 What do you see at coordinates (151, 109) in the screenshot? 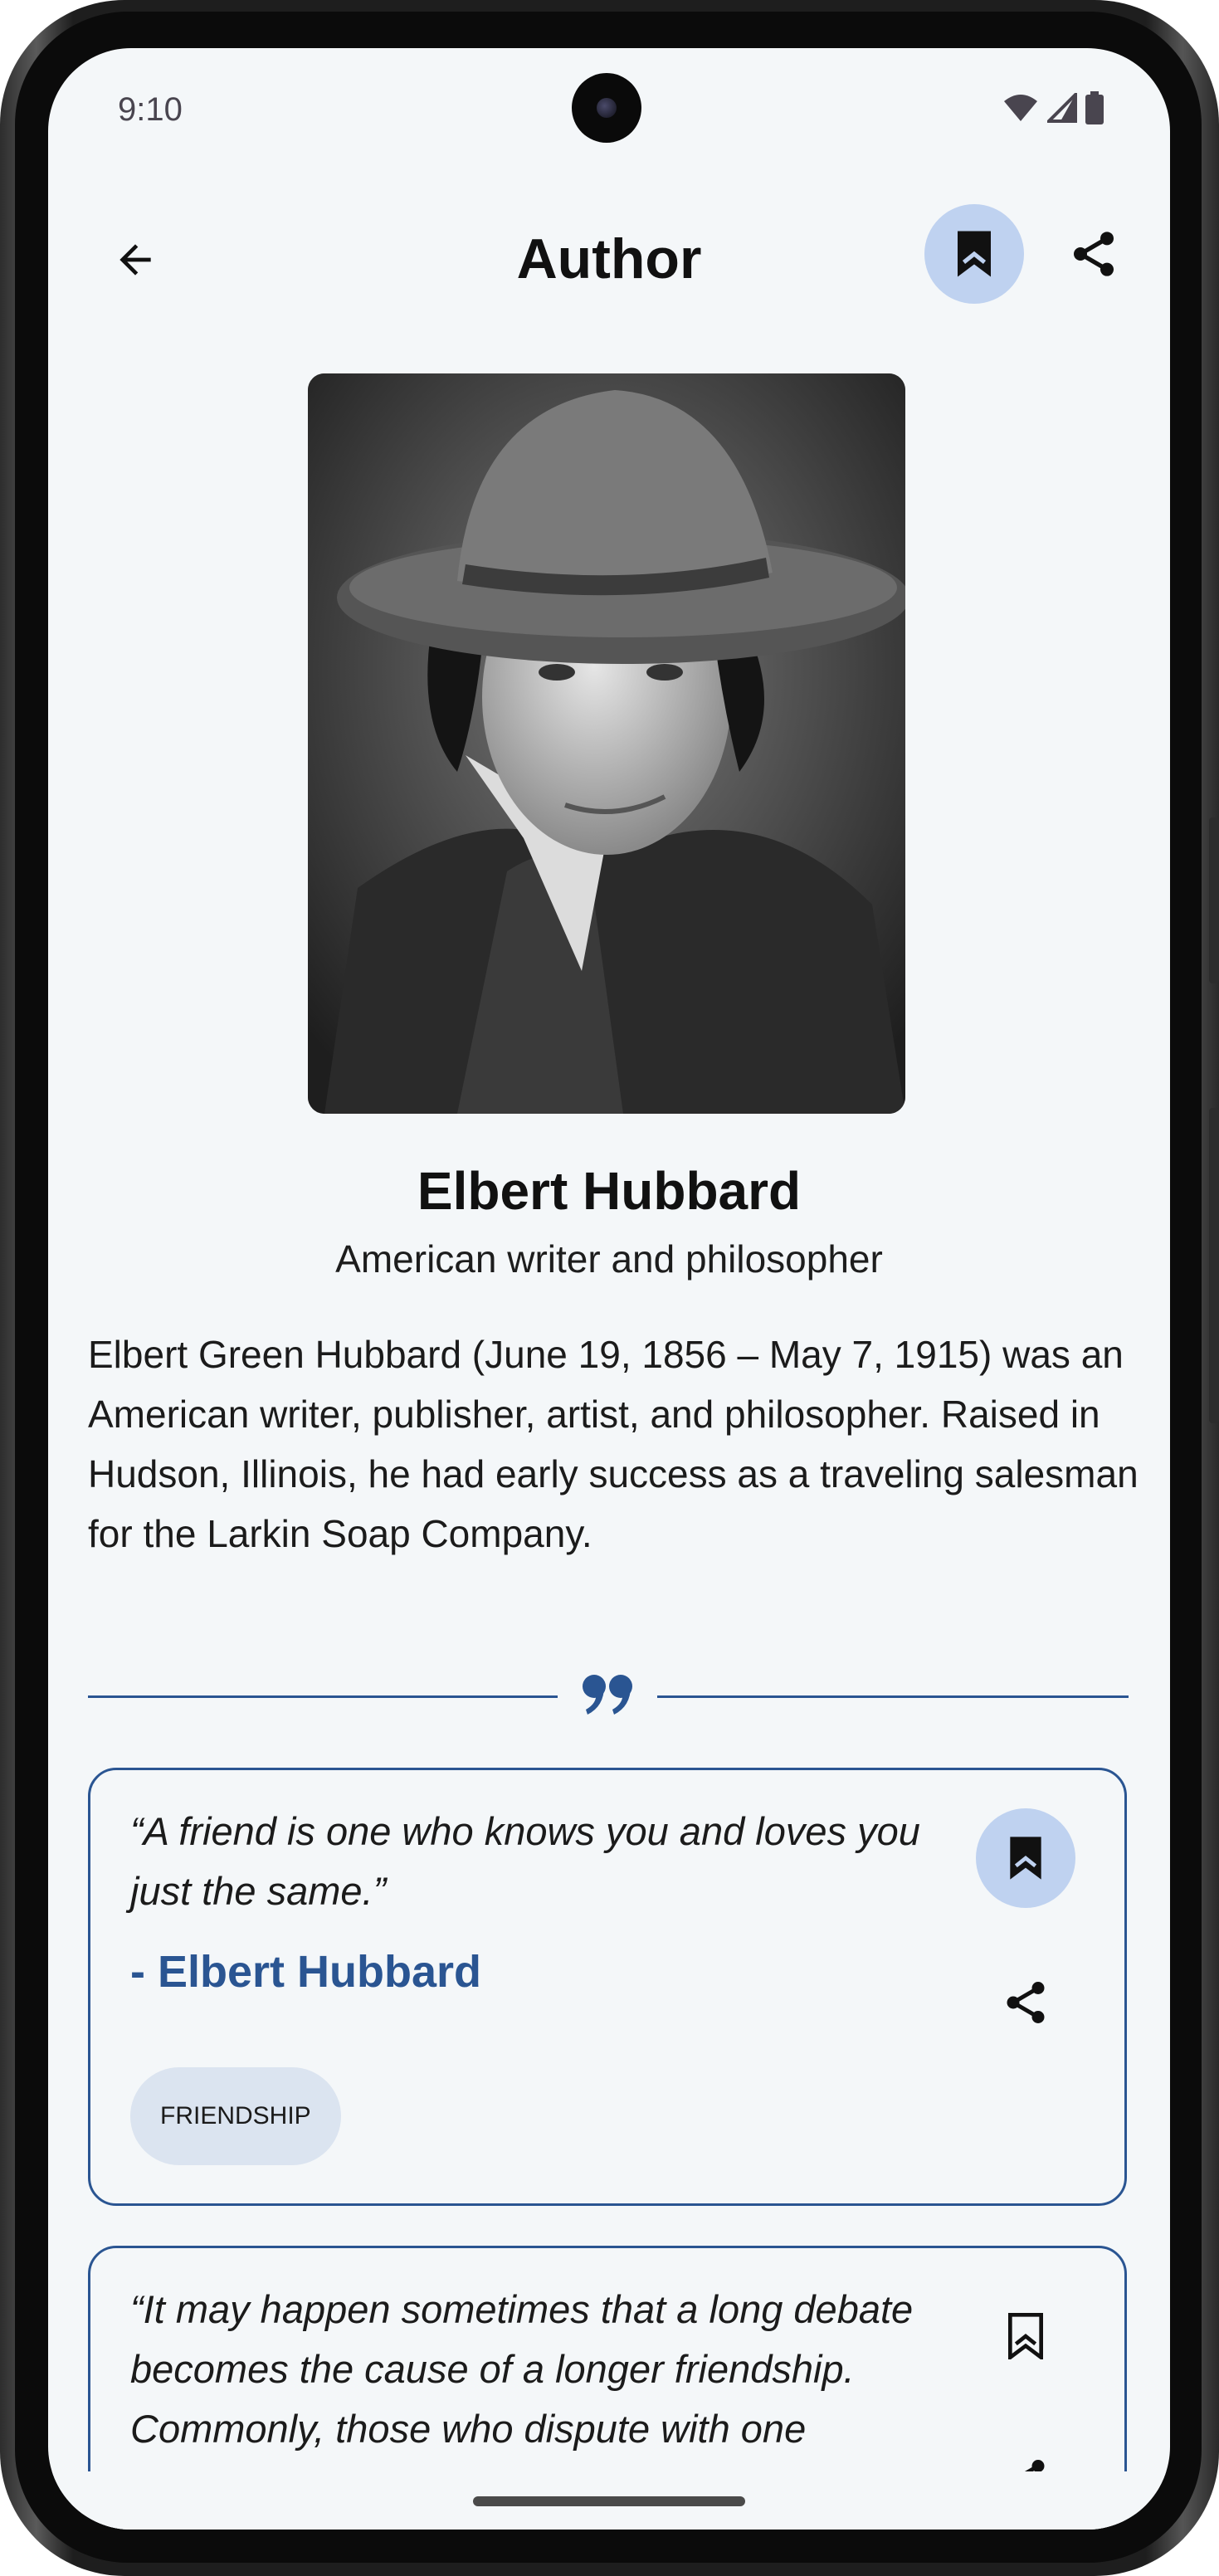
I see `status-time: 9:10` at bounding box center [151, 109].